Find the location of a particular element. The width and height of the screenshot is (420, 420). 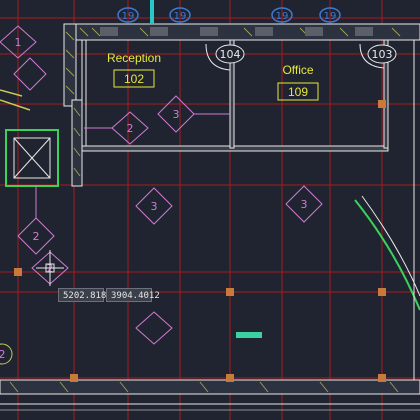

room-name: Reception is located at coordinates (134, 58).